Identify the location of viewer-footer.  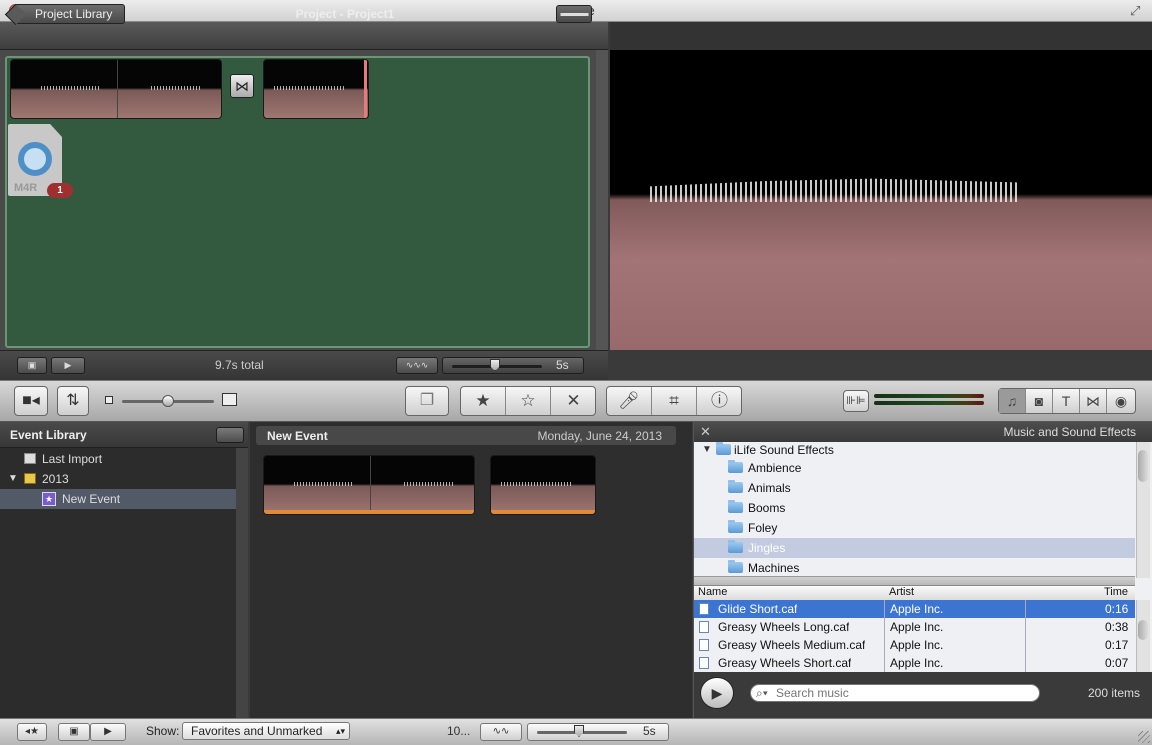
(881, 365).